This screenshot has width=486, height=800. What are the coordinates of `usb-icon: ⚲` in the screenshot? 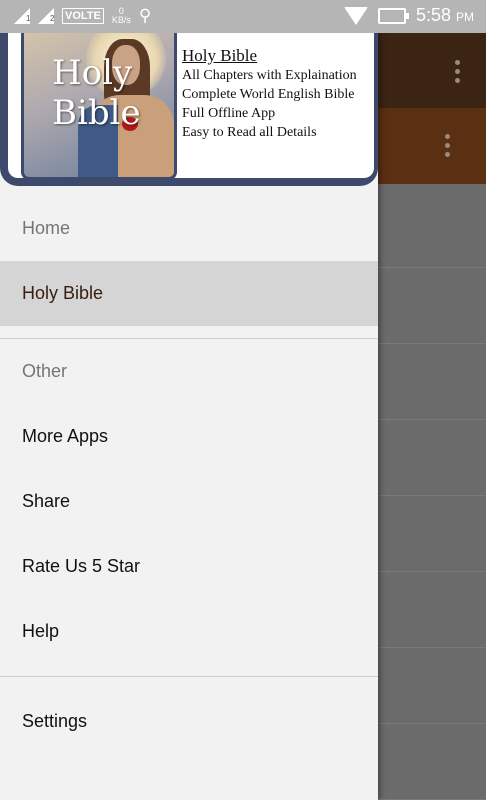 It's located at (145, 15).